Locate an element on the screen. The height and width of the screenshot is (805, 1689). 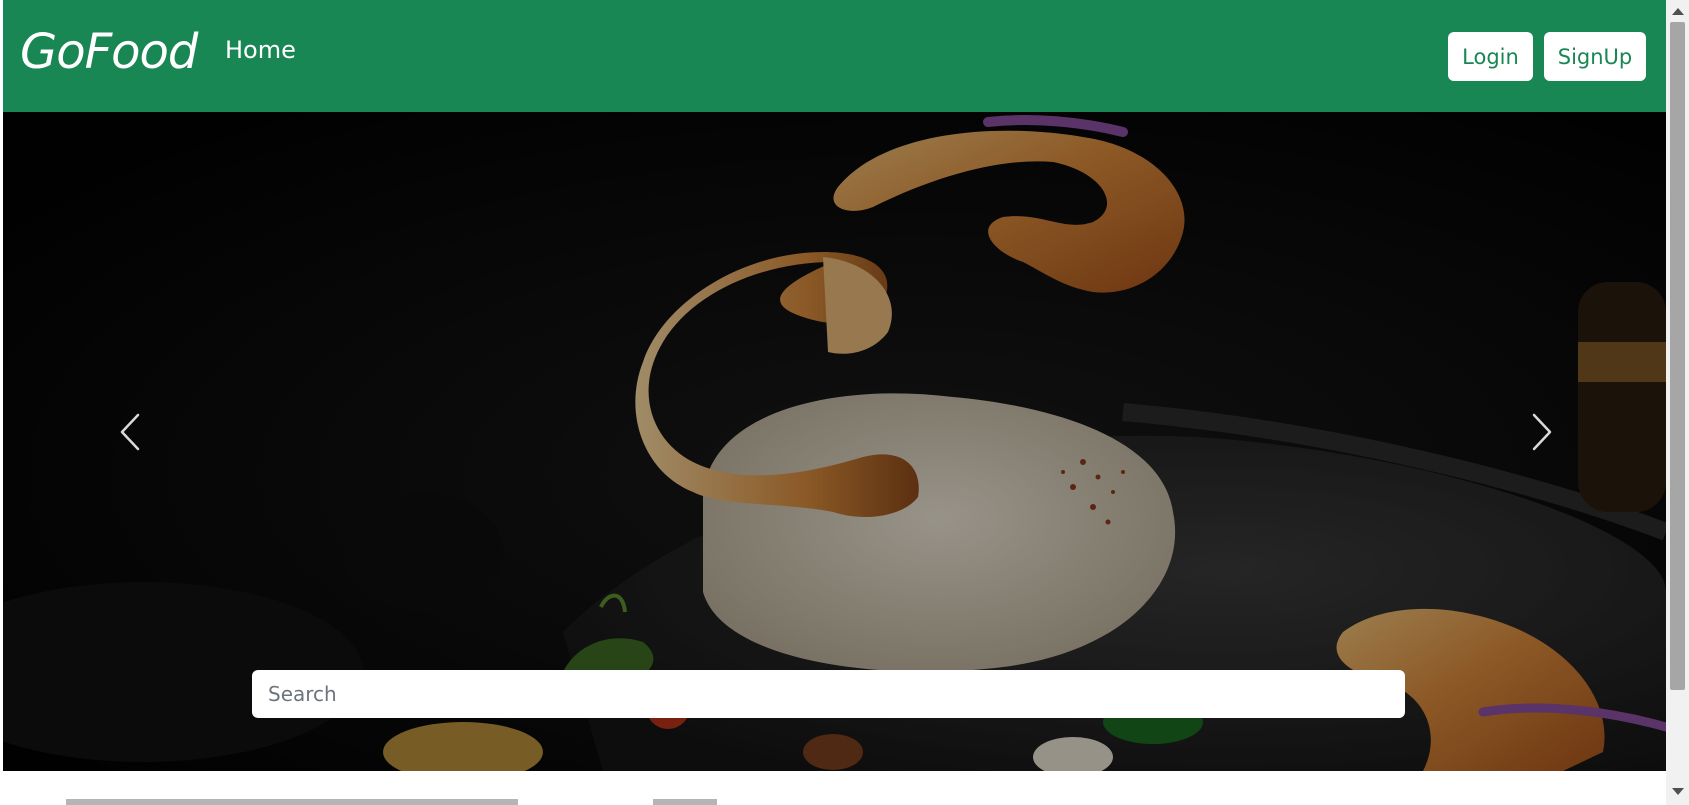
chevron-left-icon is located at coordinates (130, 432).